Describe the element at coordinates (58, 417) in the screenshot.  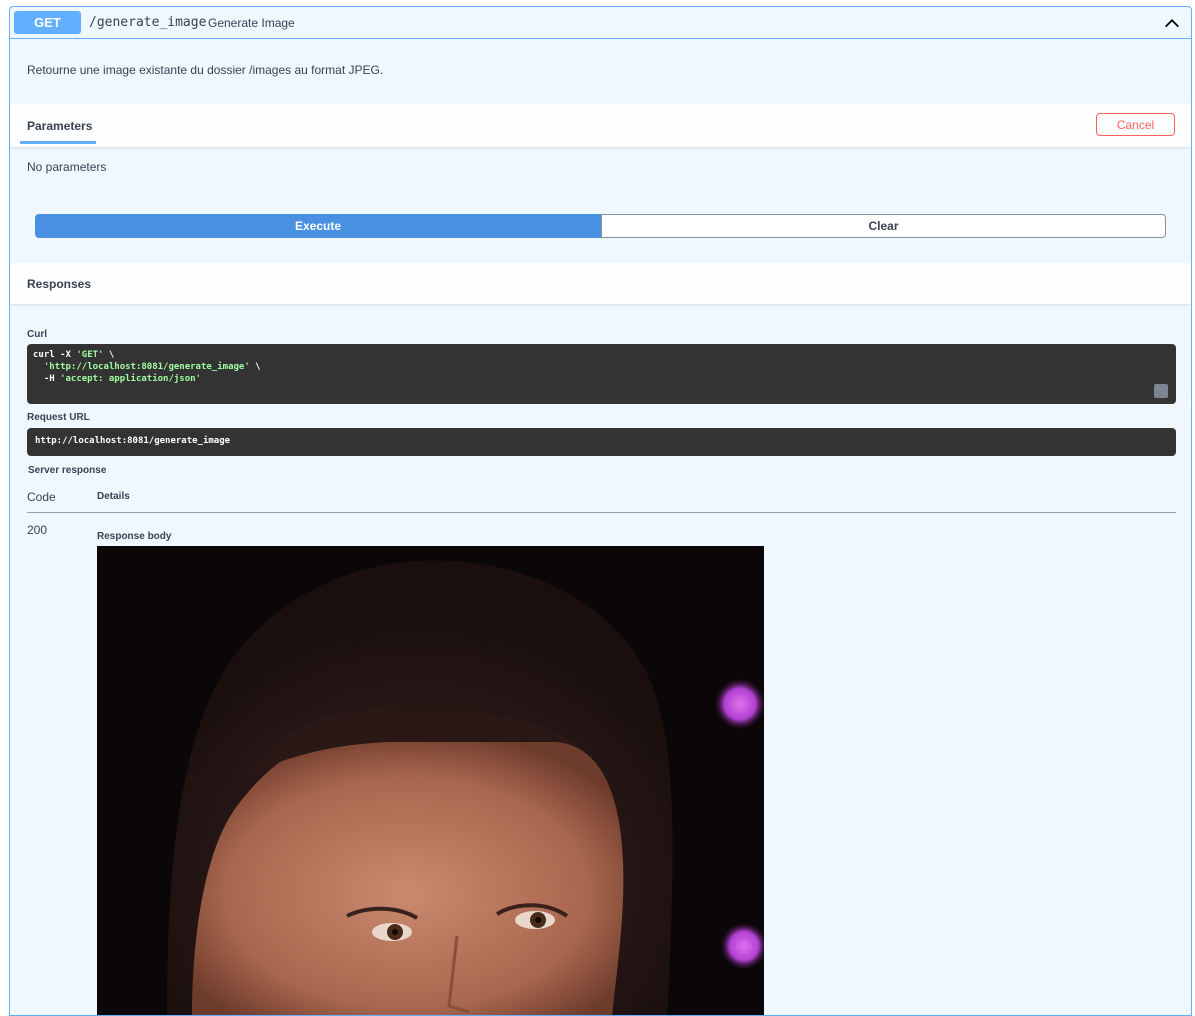
I see `request-url-label: Request URL` at that location.